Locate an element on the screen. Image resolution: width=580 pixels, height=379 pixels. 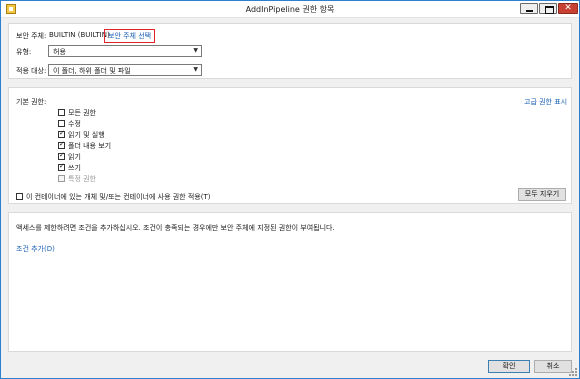
basic-permissions-label: 기본 권한: is located at coordinates (31, 102).